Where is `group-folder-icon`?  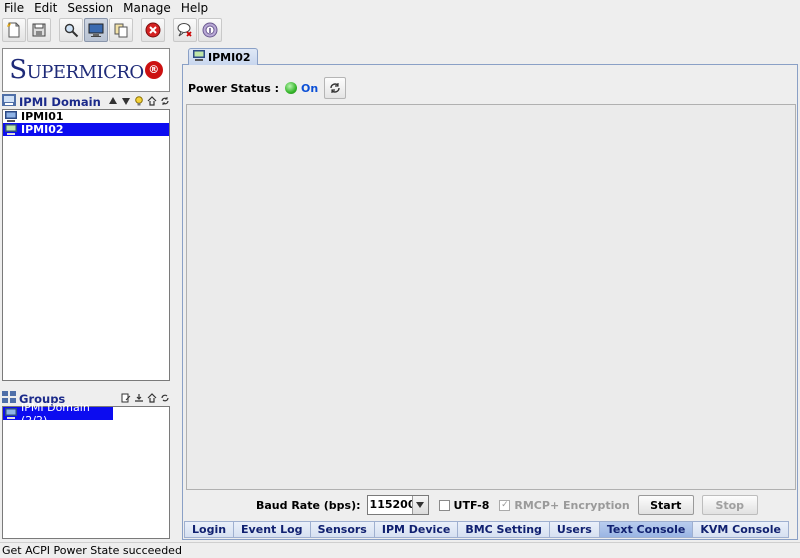
group-folder-icon is located at coordinates (11, 413).